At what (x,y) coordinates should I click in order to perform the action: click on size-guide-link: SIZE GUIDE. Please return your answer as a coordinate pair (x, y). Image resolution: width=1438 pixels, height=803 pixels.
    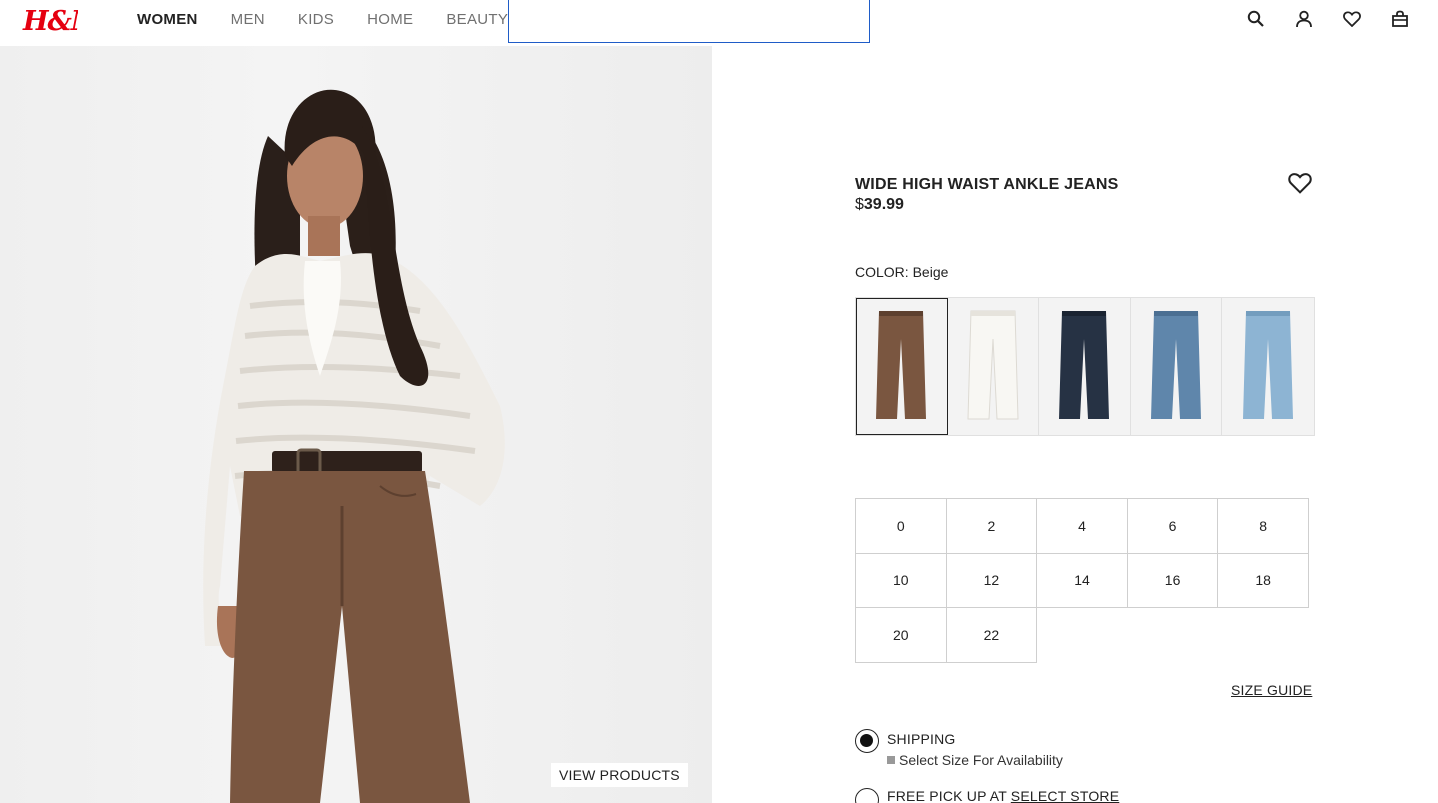
    Looking at the image, I should click on (1271, 690).